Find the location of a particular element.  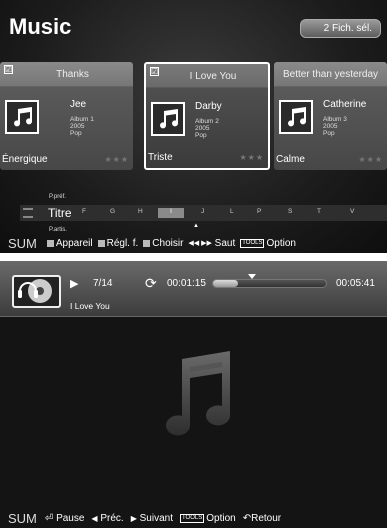

track-meta: Album 2 2005 Pop is located at coordinates (207, 128).